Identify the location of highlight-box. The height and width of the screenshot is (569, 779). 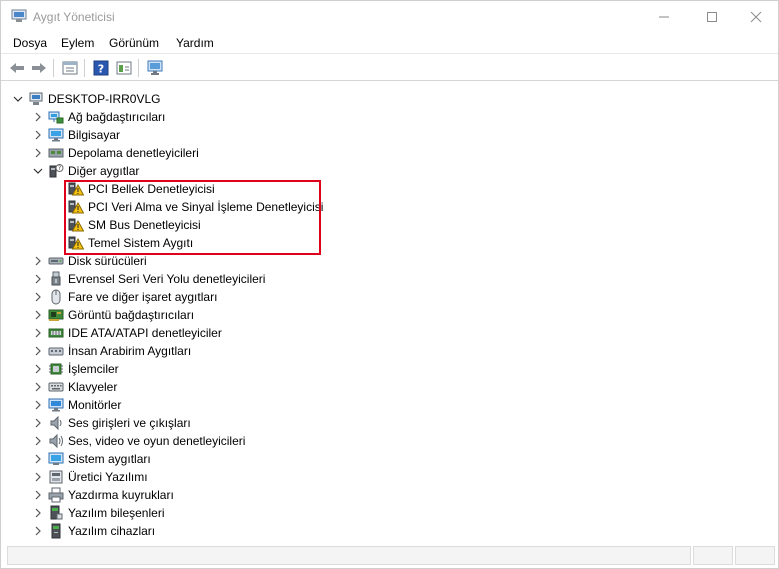
(192, 217).